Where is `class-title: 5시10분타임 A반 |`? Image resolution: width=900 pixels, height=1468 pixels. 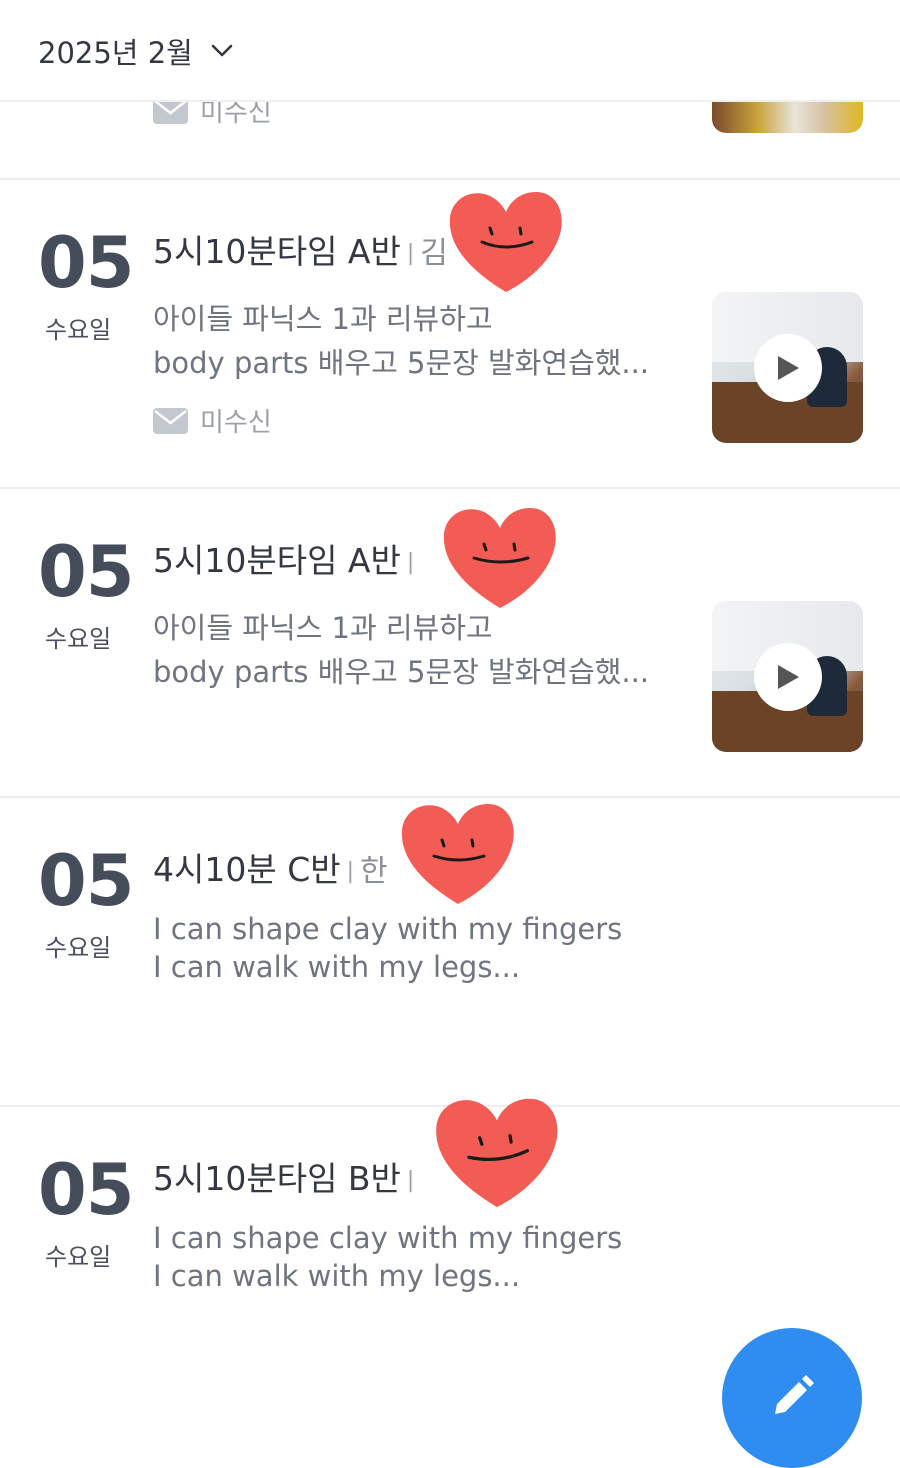
class-title: 5시10분타임 A반 | is located at coordinates (284, 560).